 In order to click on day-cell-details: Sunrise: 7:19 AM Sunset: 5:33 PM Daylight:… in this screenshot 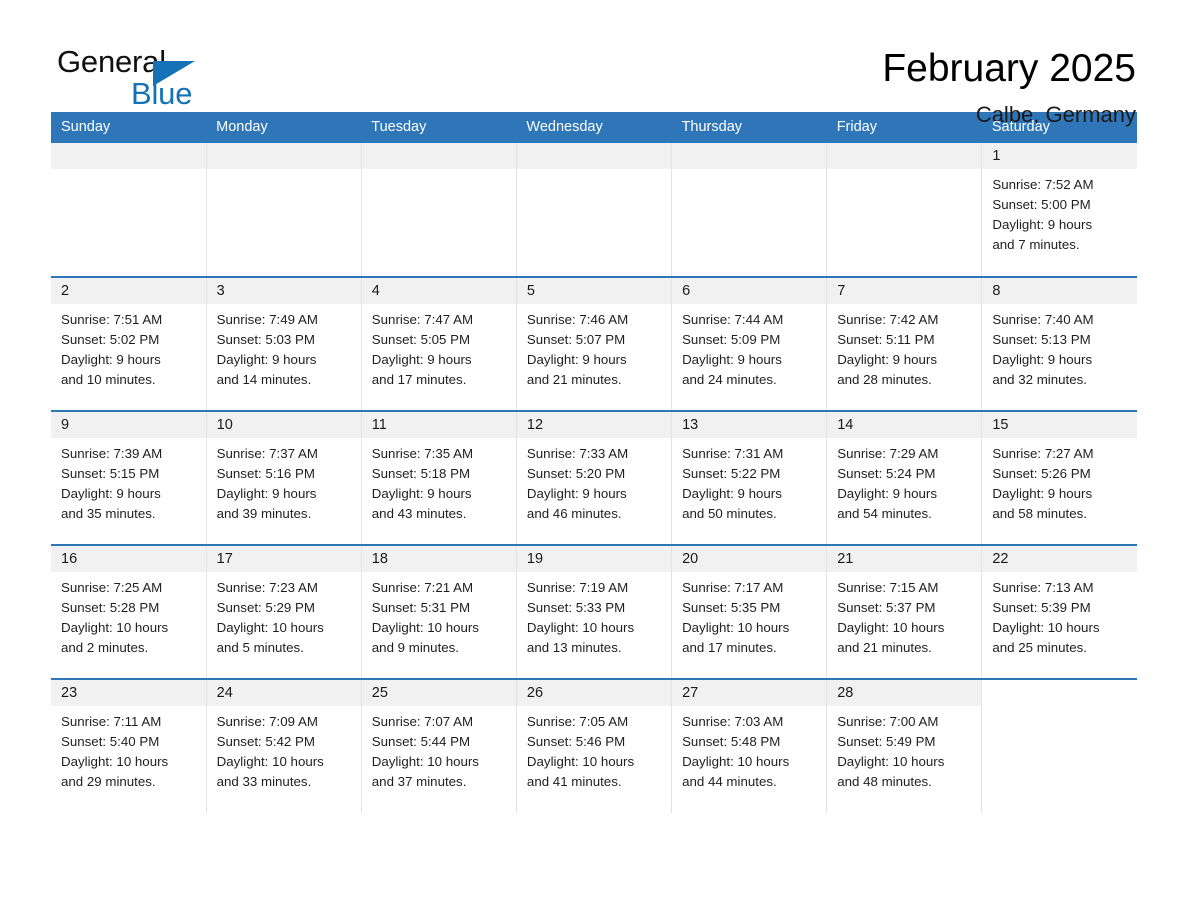, I will do `click(594, 615)`.